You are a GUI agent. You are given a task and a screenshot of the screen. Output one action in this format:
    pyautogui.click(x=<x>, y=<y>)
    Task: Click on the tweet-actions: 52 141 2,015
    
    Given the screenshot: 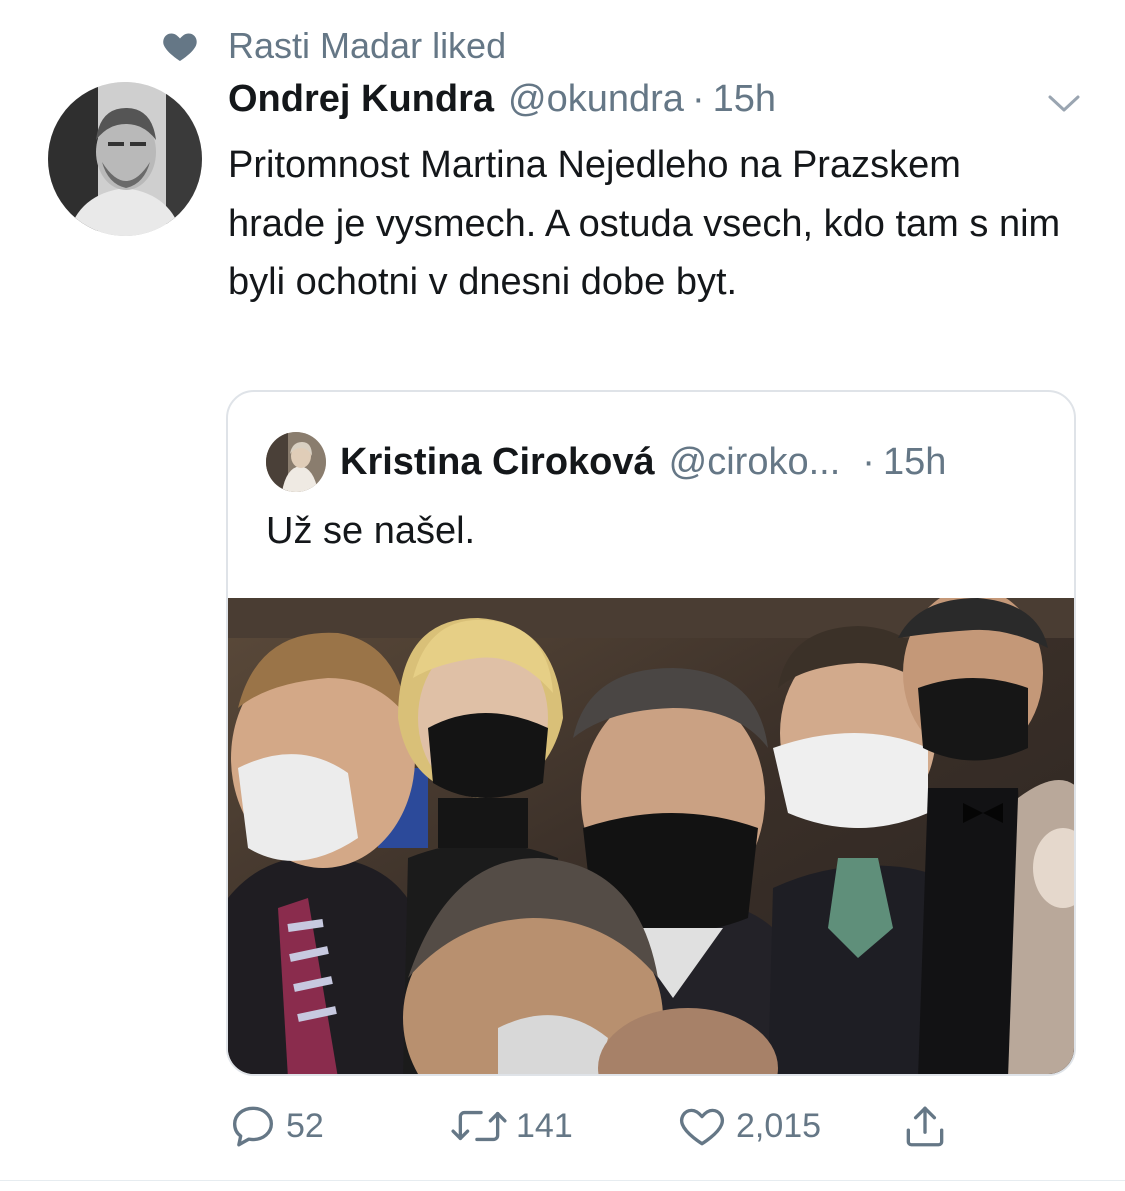 What is the action you would take?
    pyautogui.click(x=562, y=1126)
    